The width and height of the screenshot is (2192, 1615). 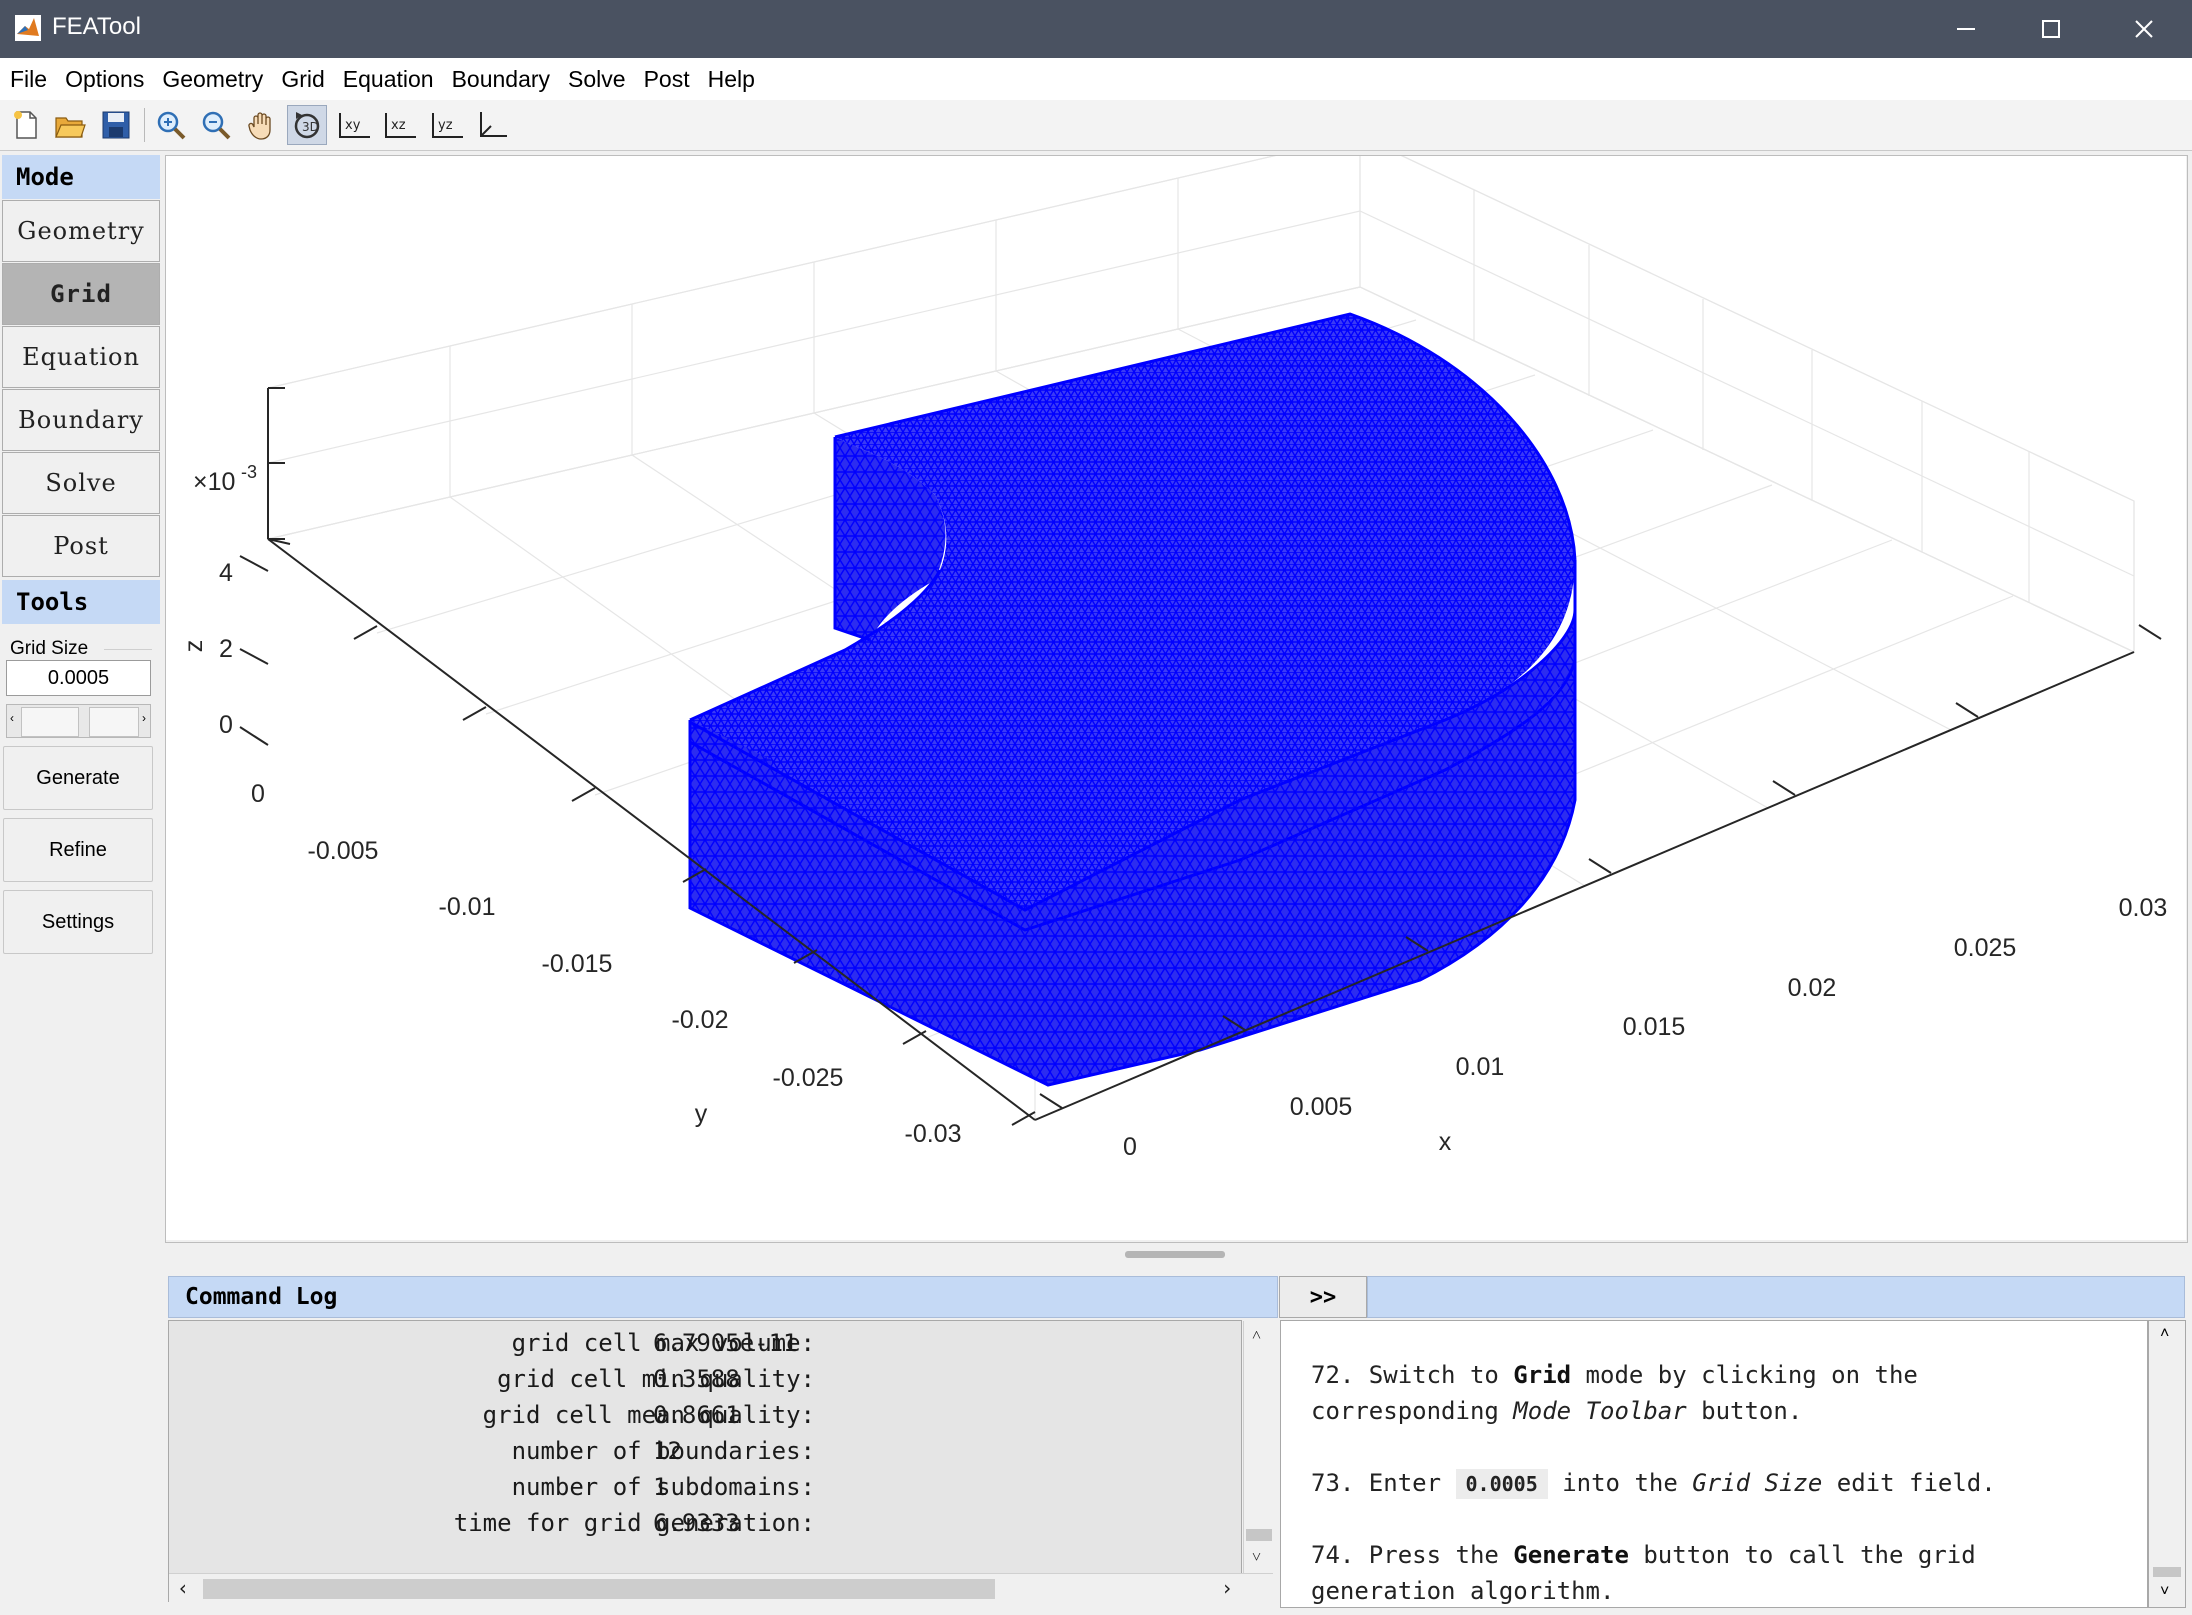 I want to click on maximize-icon, so click(x=2051, y=29).